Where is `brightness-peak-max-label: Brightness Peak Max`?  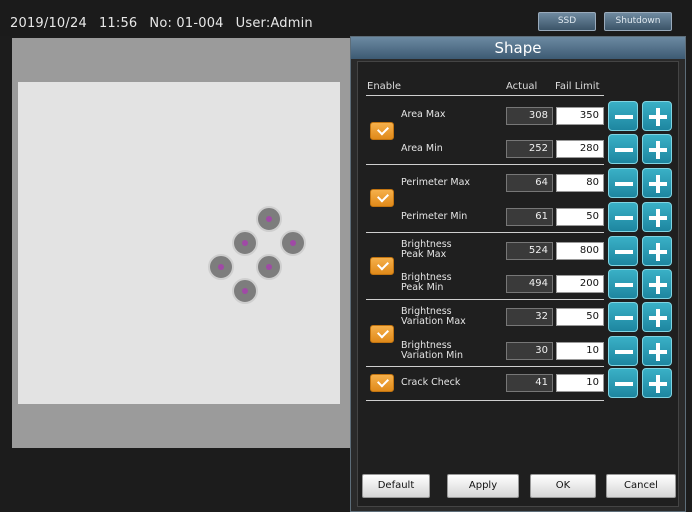
brightness-peak-max-label: Brightness Peak Max is located at coordinates (426, 250).